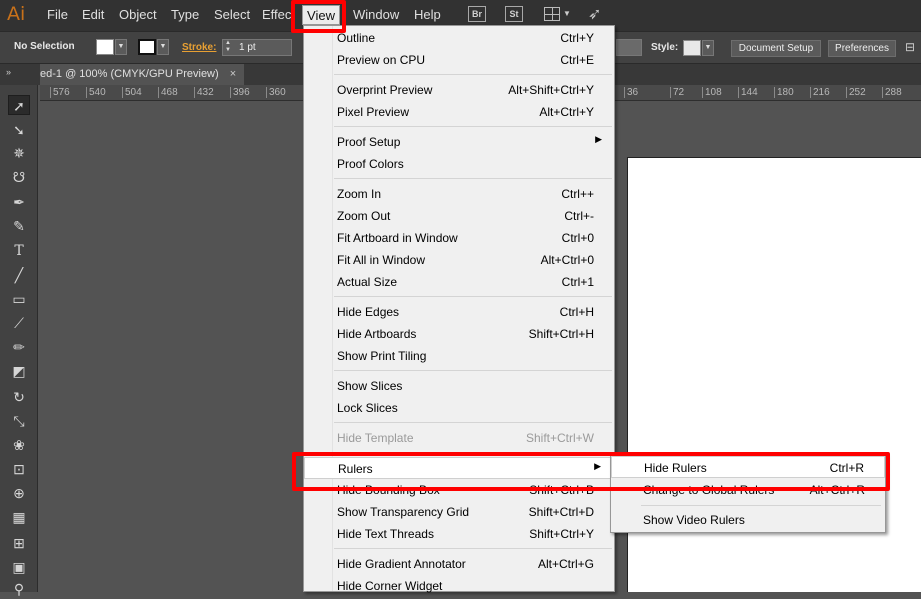  What do you see at coordinates (376, 14) in the screenshot?
I see `menu-window: Window` at bounding box center [376, 14].